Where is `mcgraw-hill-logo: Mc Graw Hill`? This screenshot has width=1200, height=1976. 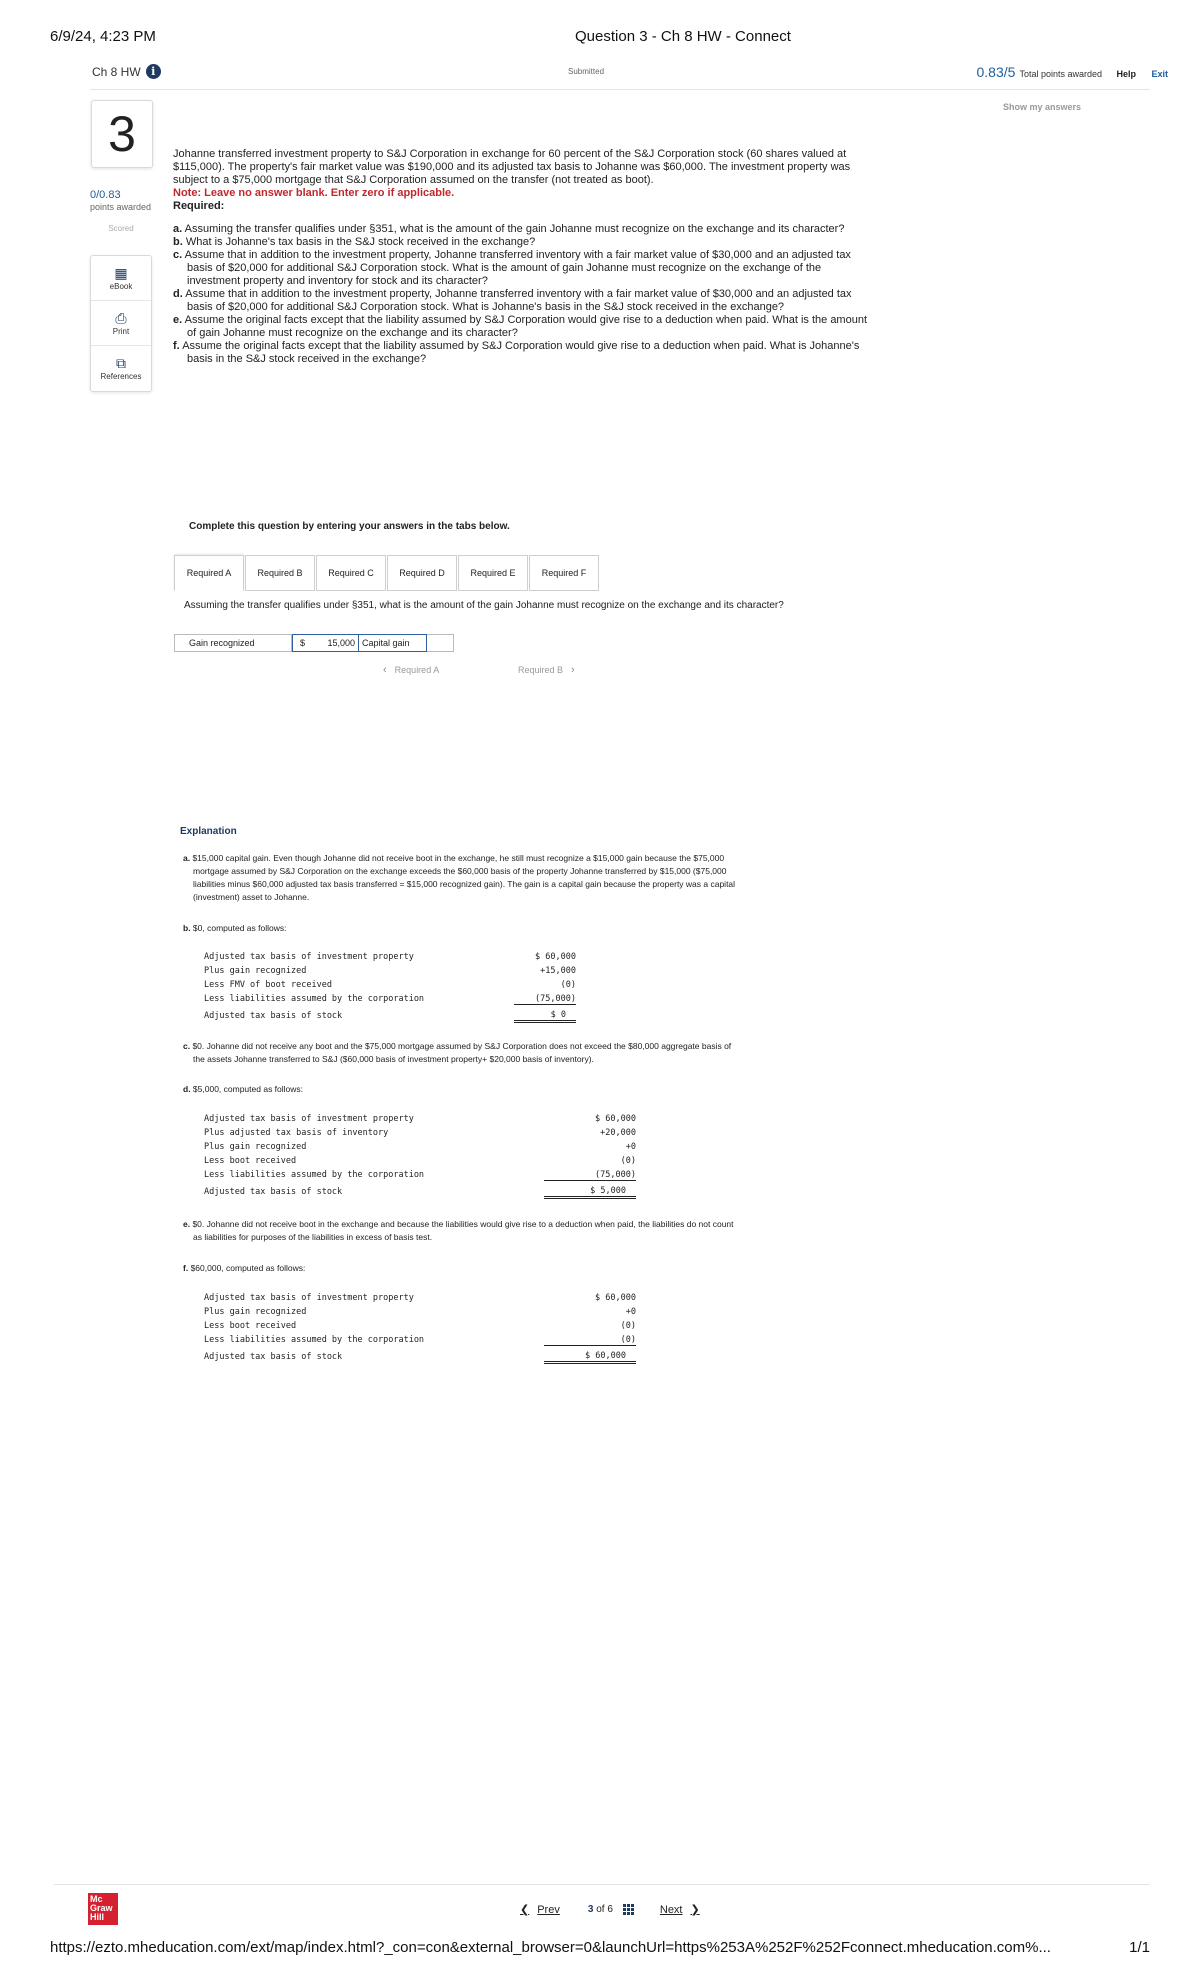 mcgraw-hill-logo: Mc Graw Hill is located at coordinates (103, 1909).